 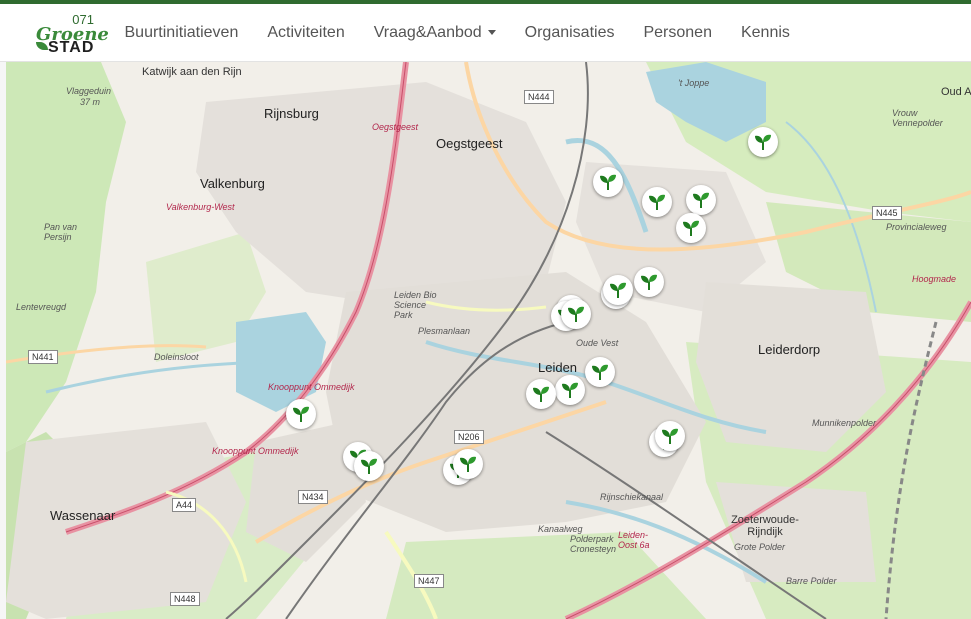 What do you see at coordinates (427, 32) in the screenshot?
I see `nav-vraag-aanbod-label: Vraag&Aanbod` at bounding box center [427, 32].